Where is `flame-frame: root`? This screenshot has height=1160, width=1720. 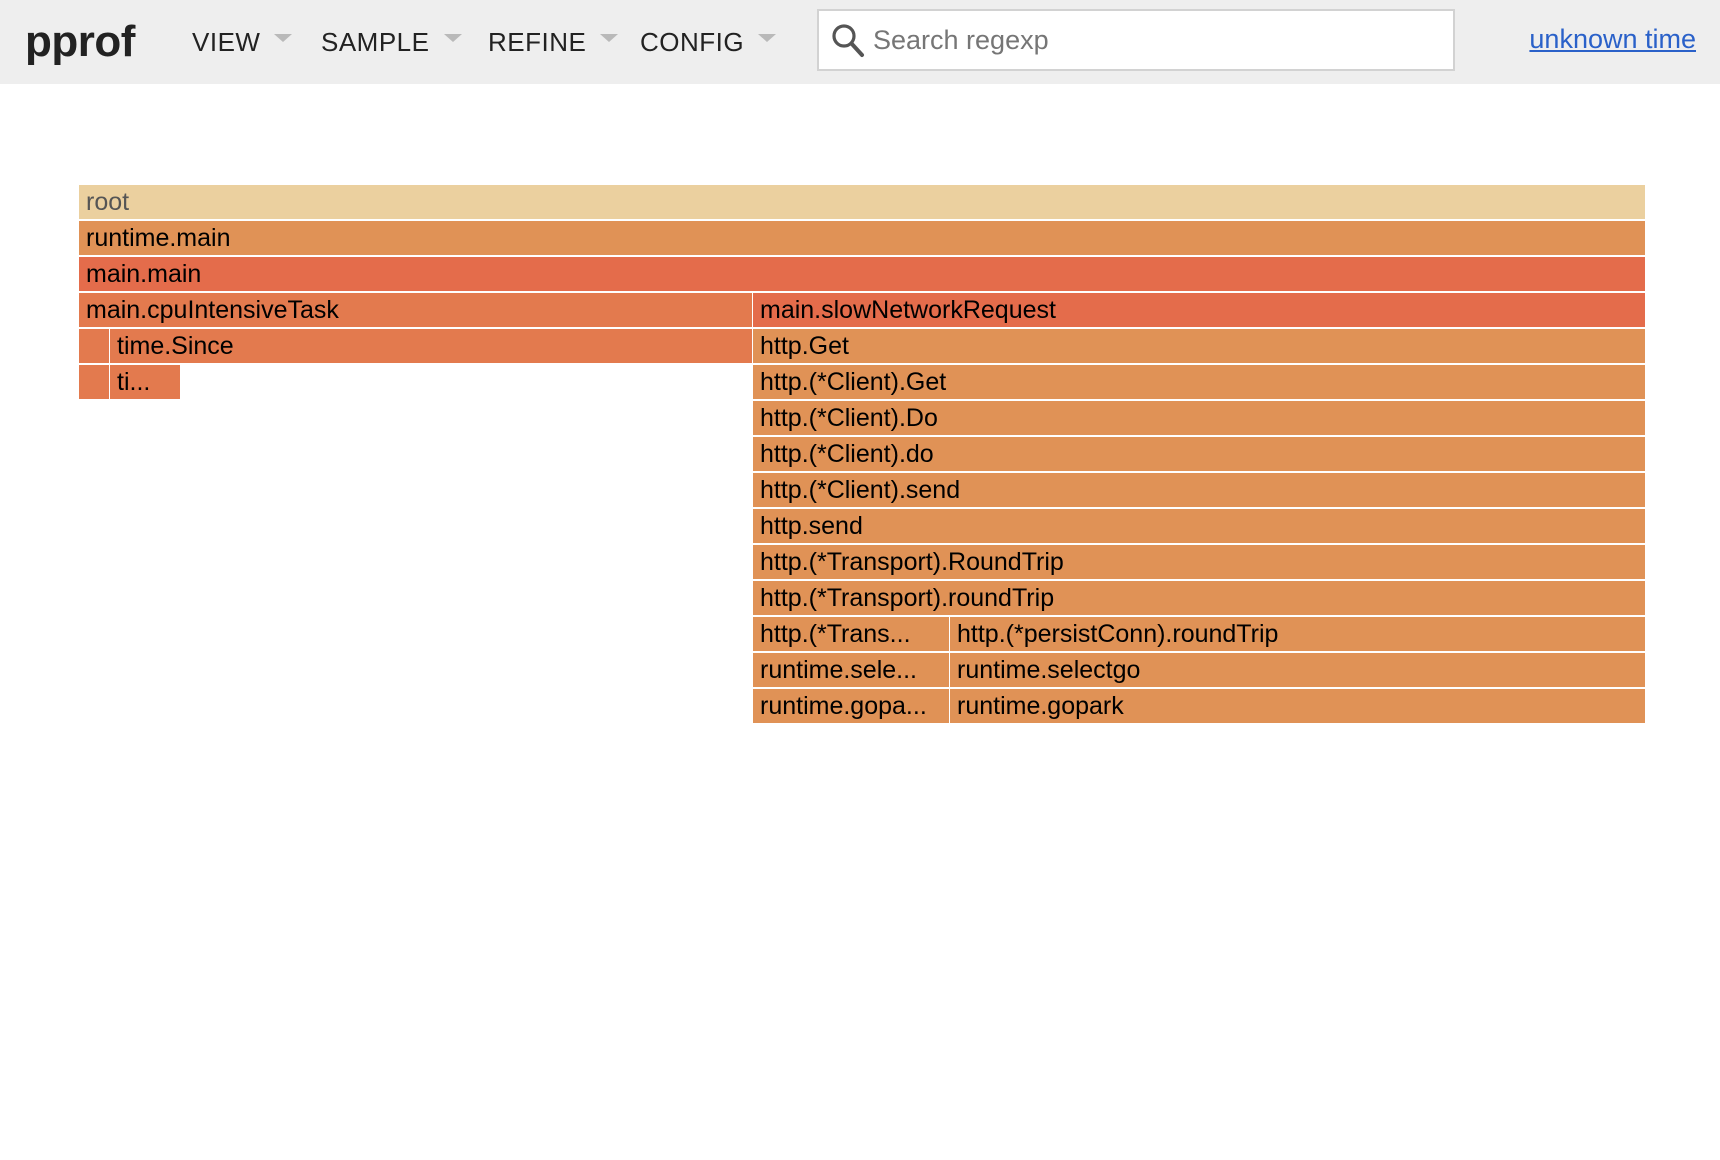 flame-frame: root is located at coordinates (862, 202).